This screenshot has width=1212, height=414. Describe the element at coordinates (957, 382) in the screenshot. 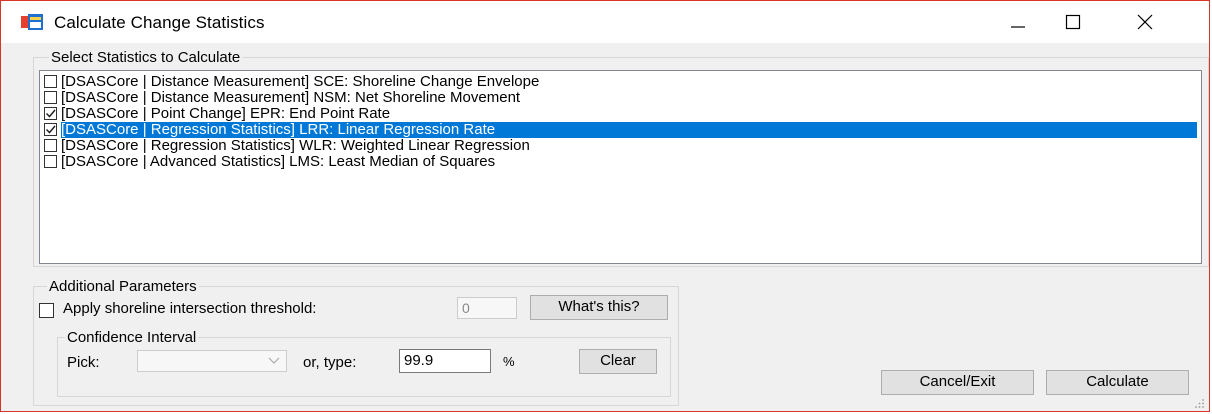

I see `cancel-exit-button: Cancel/Exit` at that location.